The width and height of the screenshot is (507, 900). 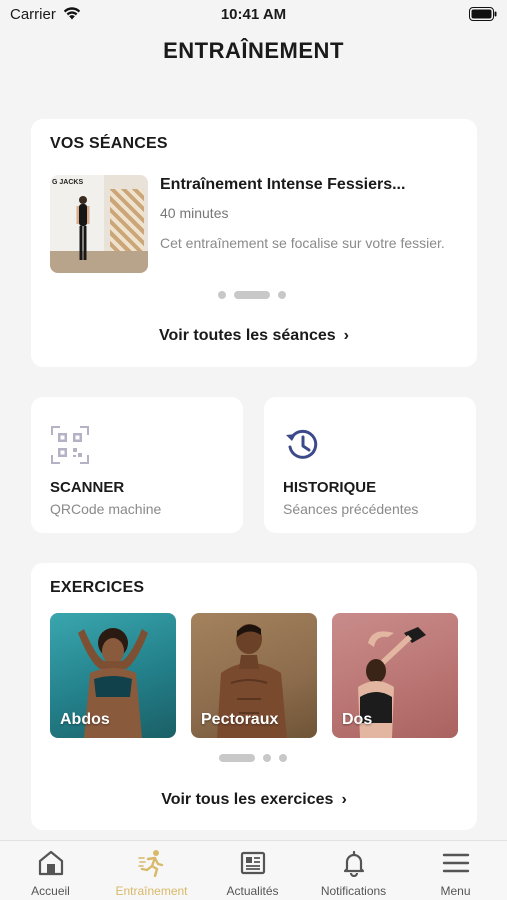 I want to click on history-clock-icon, so click(x=302, y=444).